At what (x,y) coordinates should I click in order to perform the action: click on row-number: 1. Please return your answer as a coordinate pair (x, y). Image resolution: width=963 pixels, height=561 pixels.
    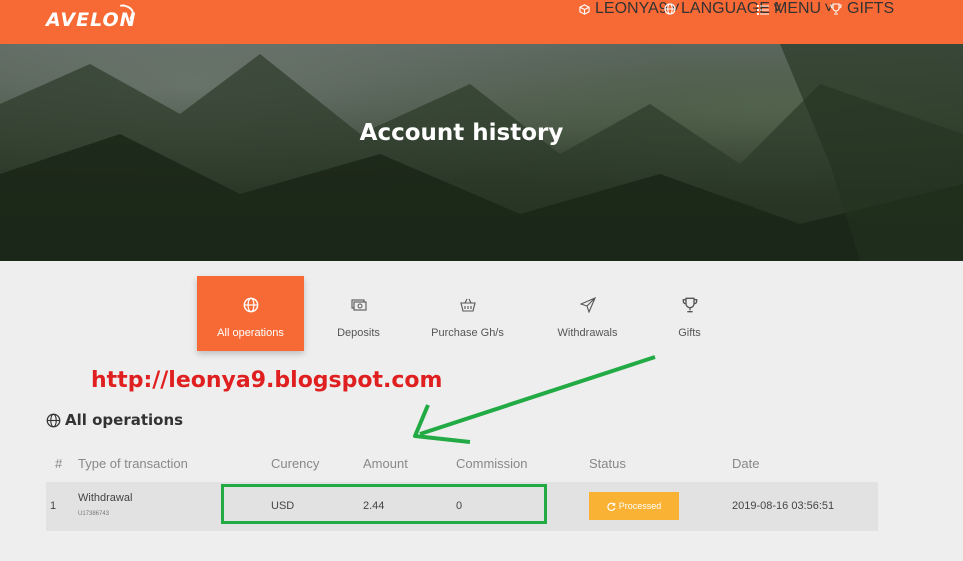
    Looking at the image, I should click on (53, 506).